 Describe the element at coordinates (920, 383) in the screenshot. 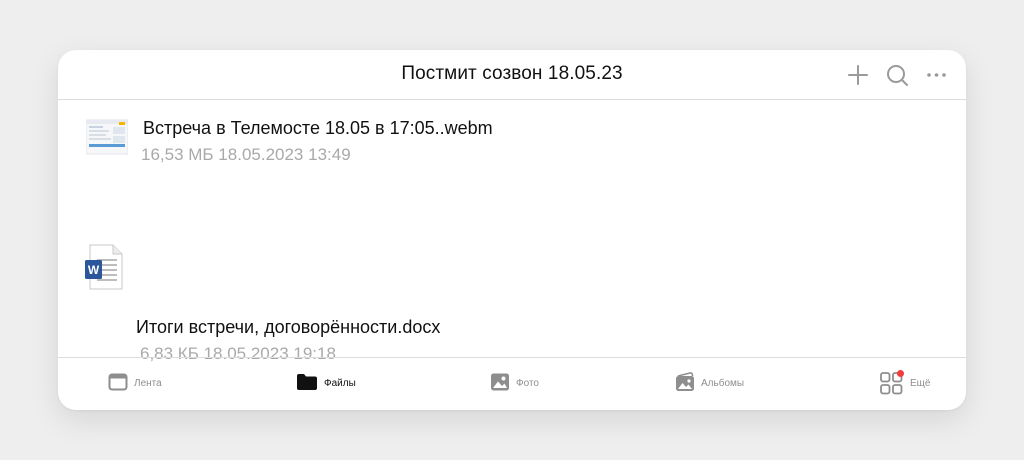

I see `tab-label: Ещё` at that location.